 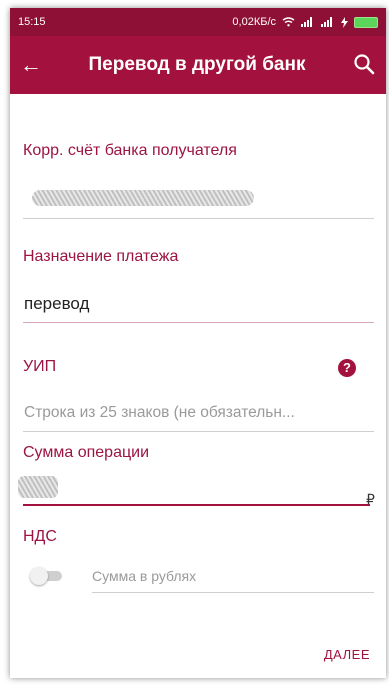 I want to click on network-speed: 0,02КБ/с, so click(x=254, y=22).